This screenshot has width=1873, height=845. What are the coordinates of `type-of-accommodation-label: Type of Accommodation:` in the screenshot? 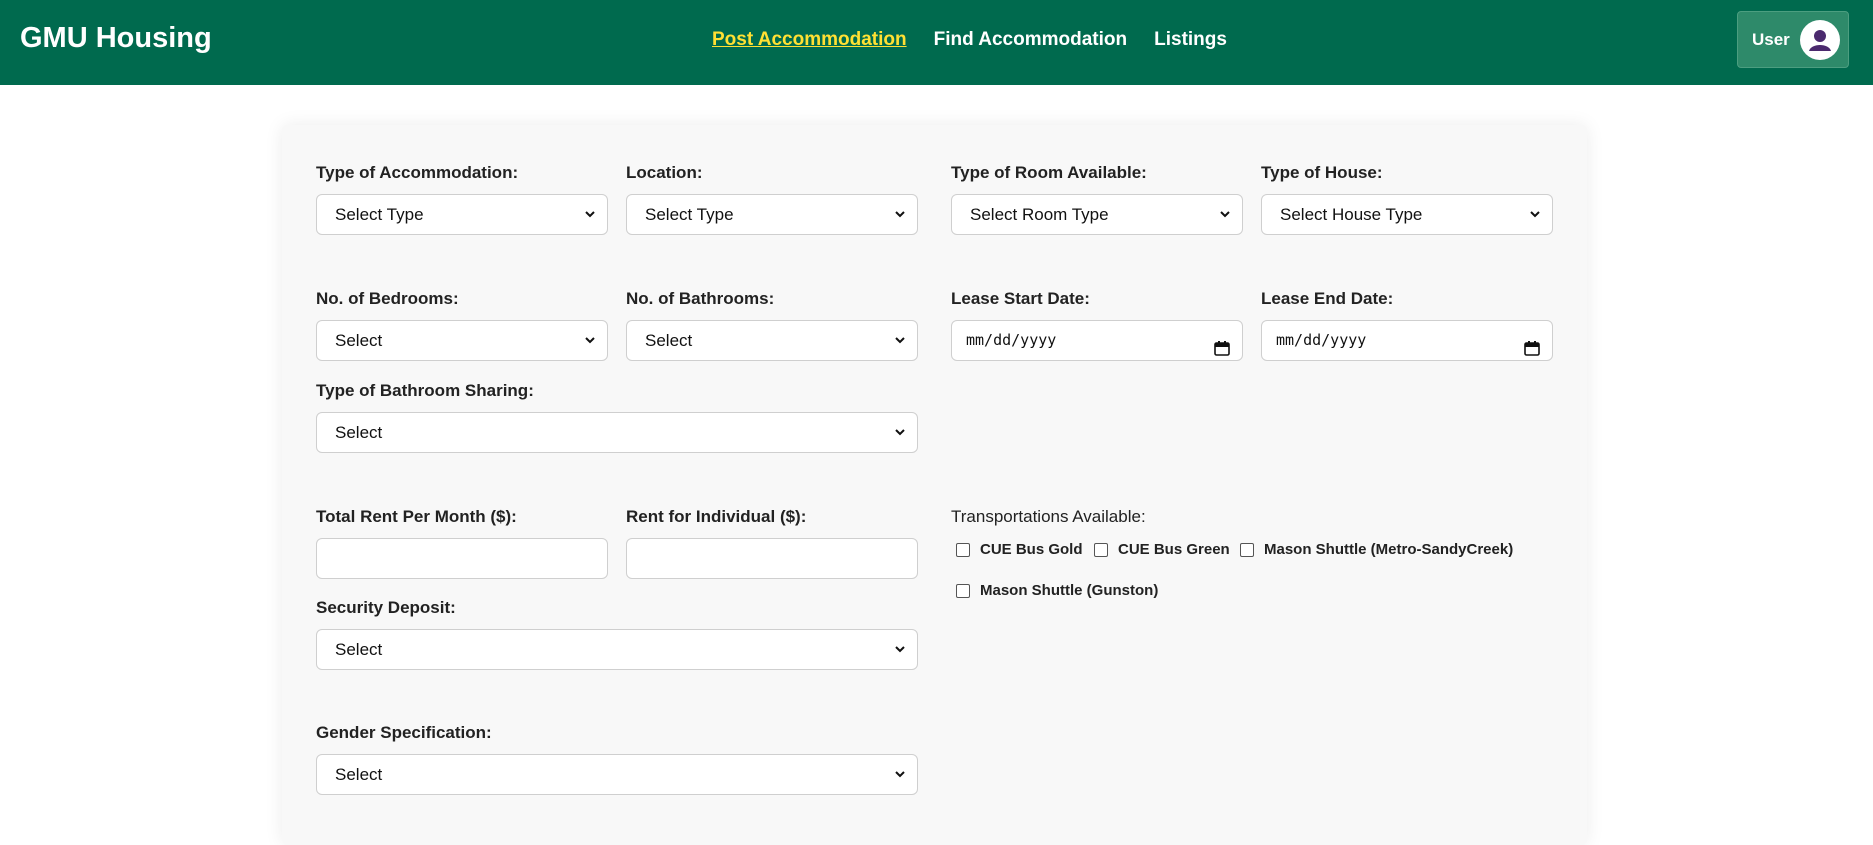 It's located at (417, 172).